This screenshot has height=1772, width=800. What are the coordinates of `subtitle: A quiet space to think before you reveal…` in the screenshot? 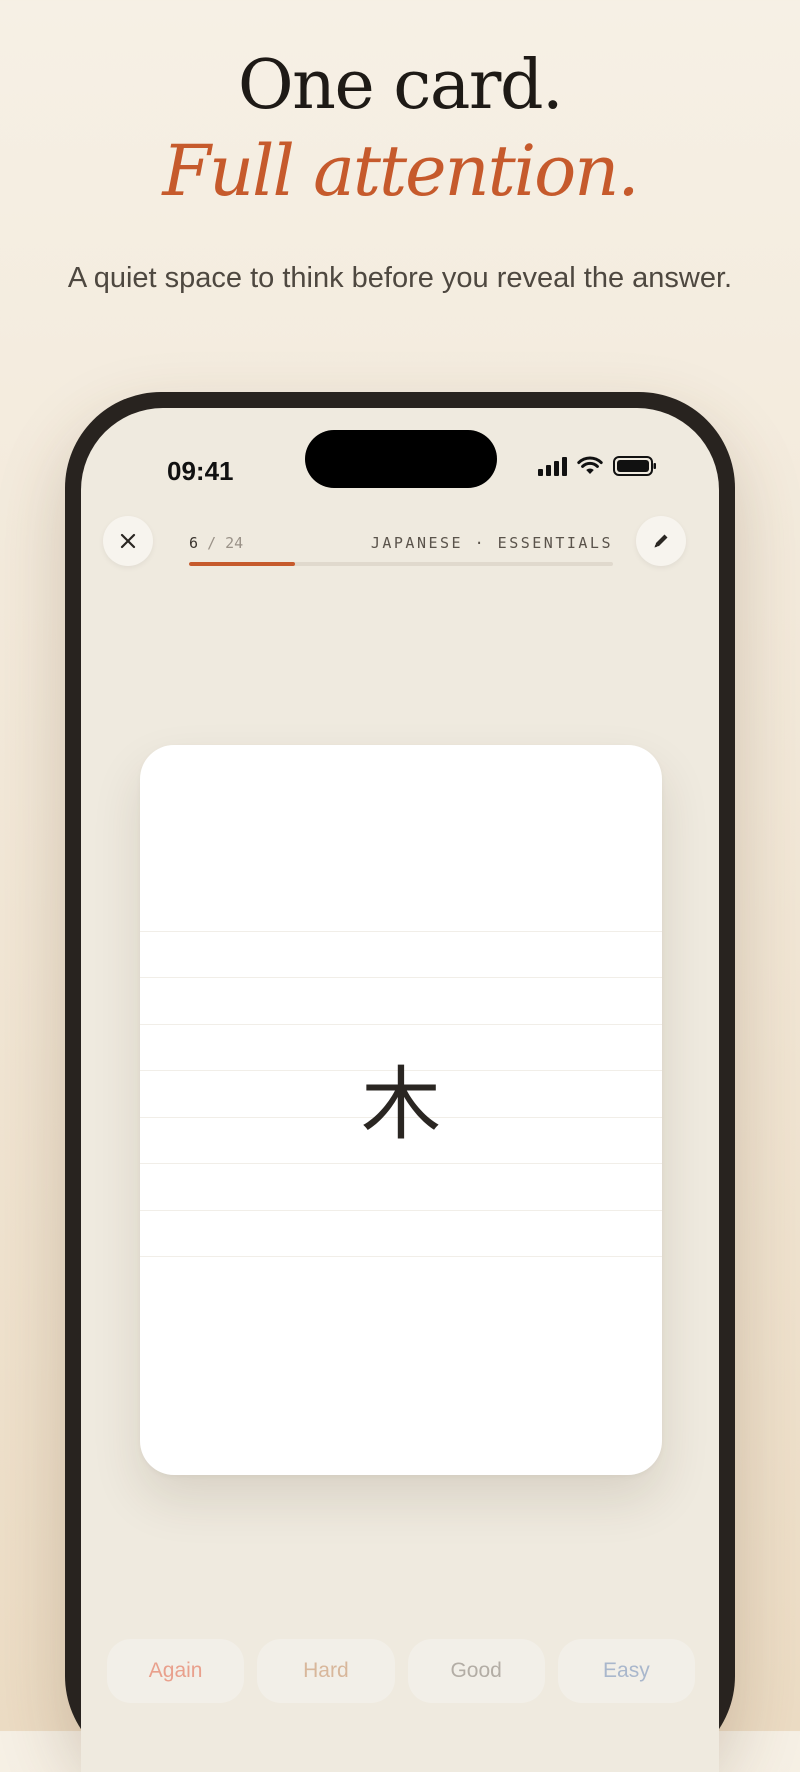 It's located at (400, 278).